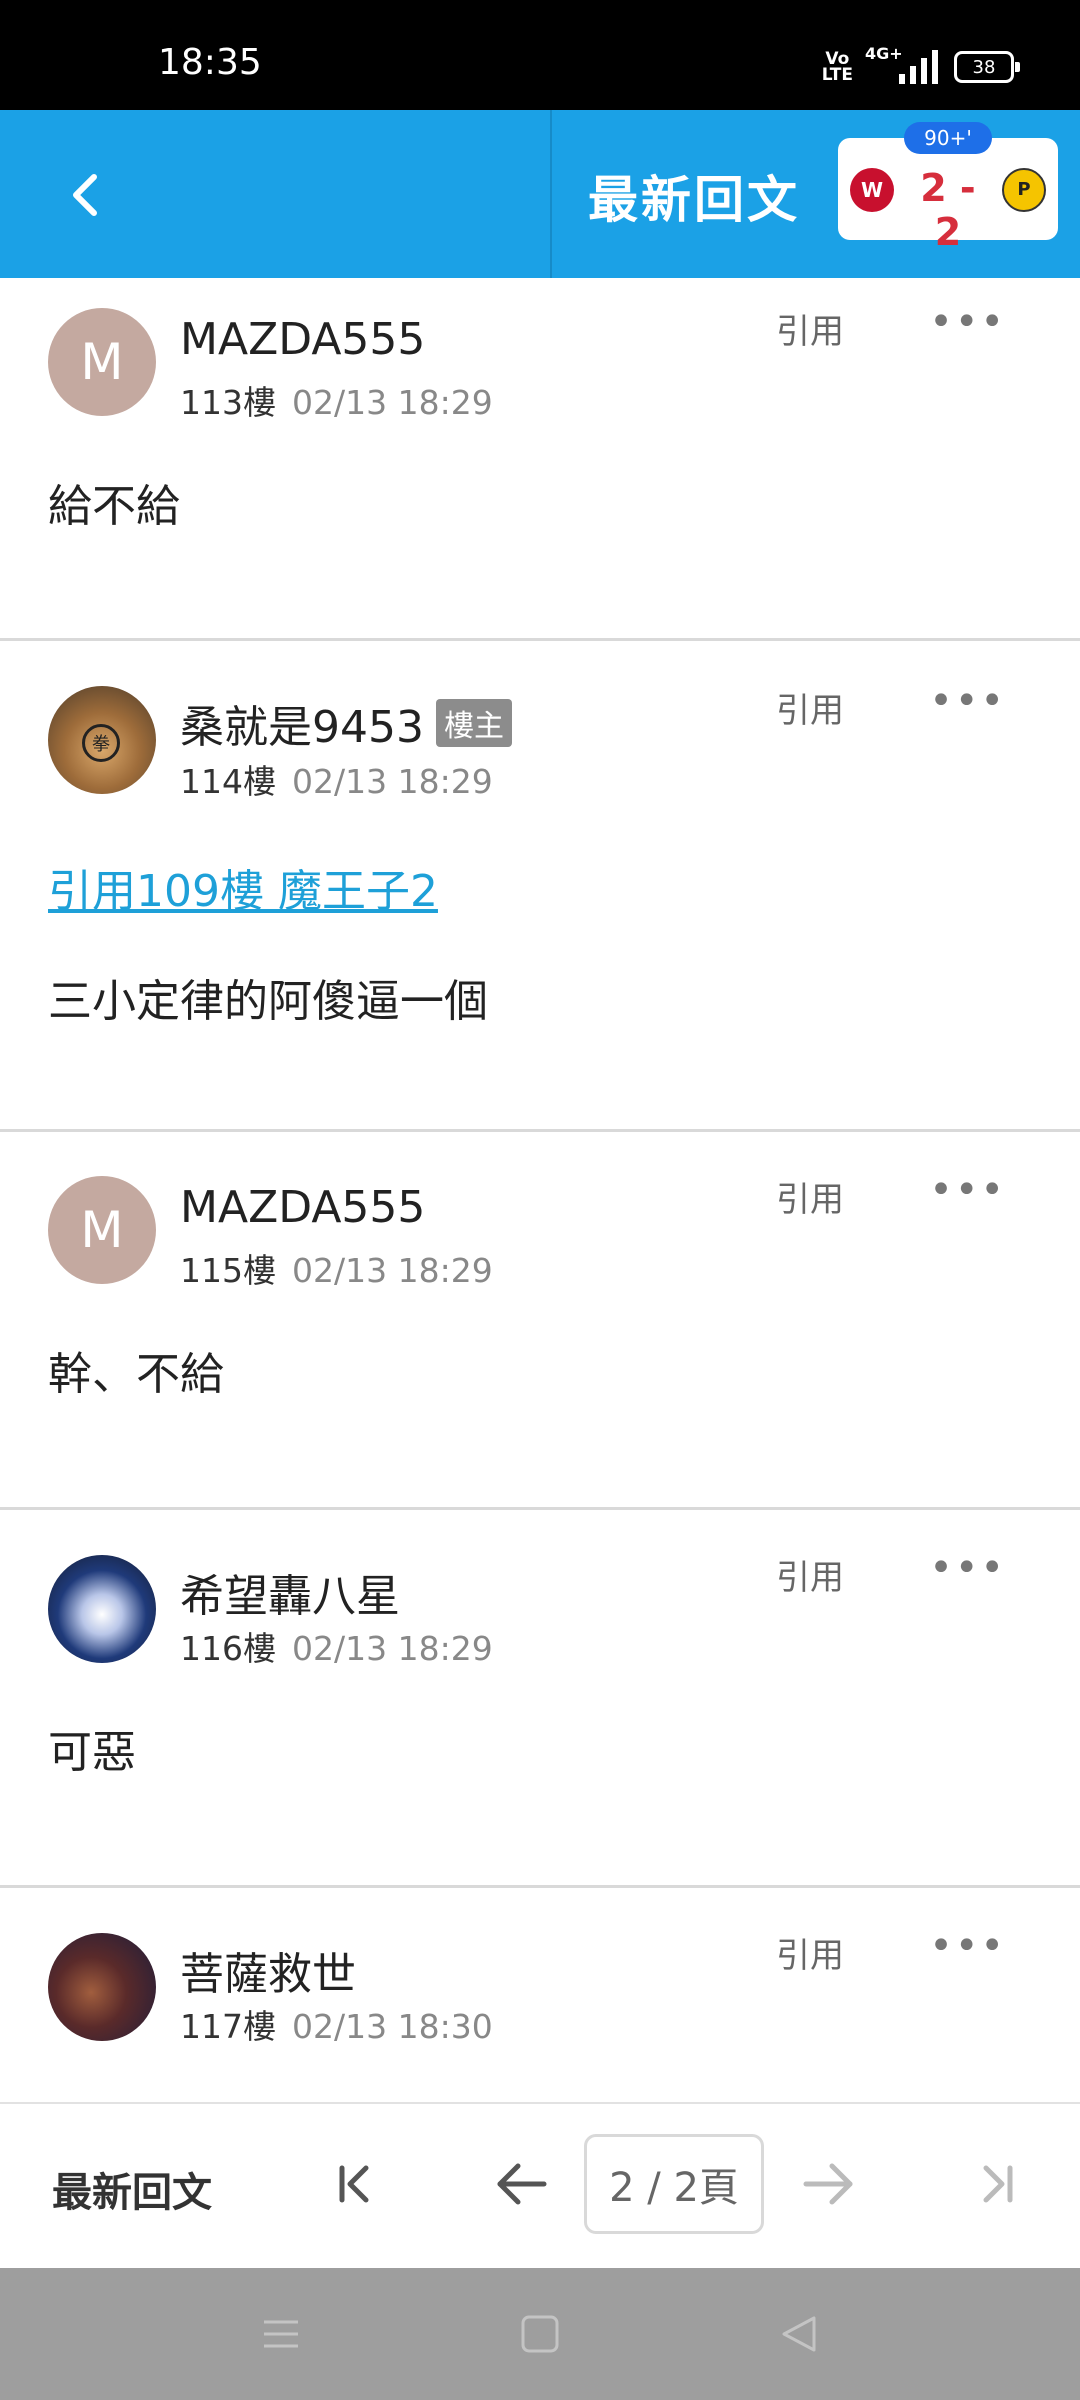 This screenshot has height=2400, width=1080. I want to click on owner-badge: 樓主, so click(473, 723).